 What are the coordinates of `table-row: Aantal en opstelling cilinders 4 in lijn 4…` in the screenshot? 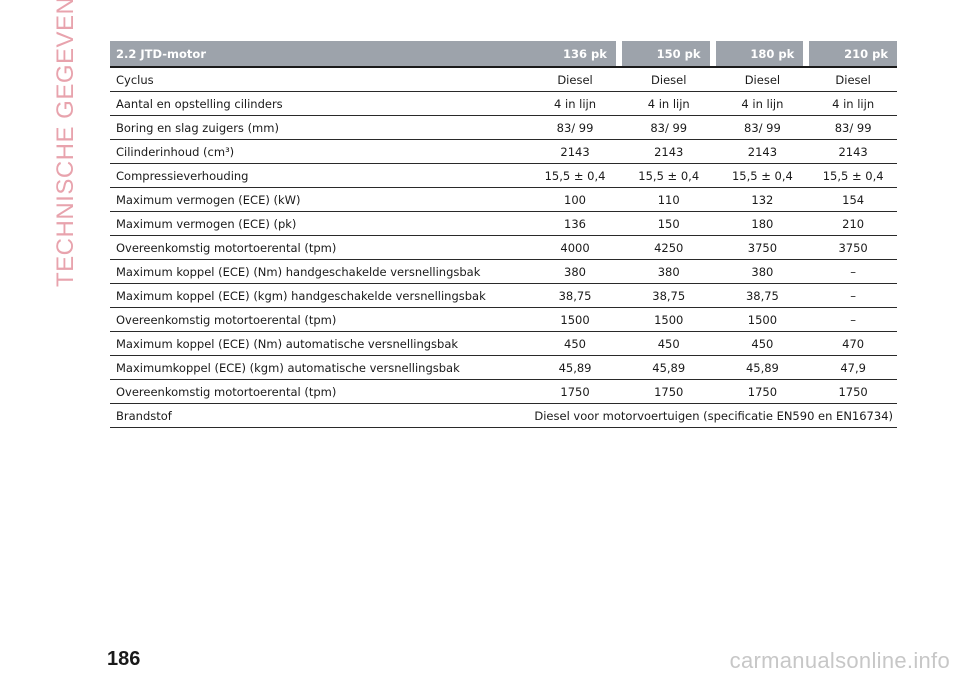 It's located at (503, 104).